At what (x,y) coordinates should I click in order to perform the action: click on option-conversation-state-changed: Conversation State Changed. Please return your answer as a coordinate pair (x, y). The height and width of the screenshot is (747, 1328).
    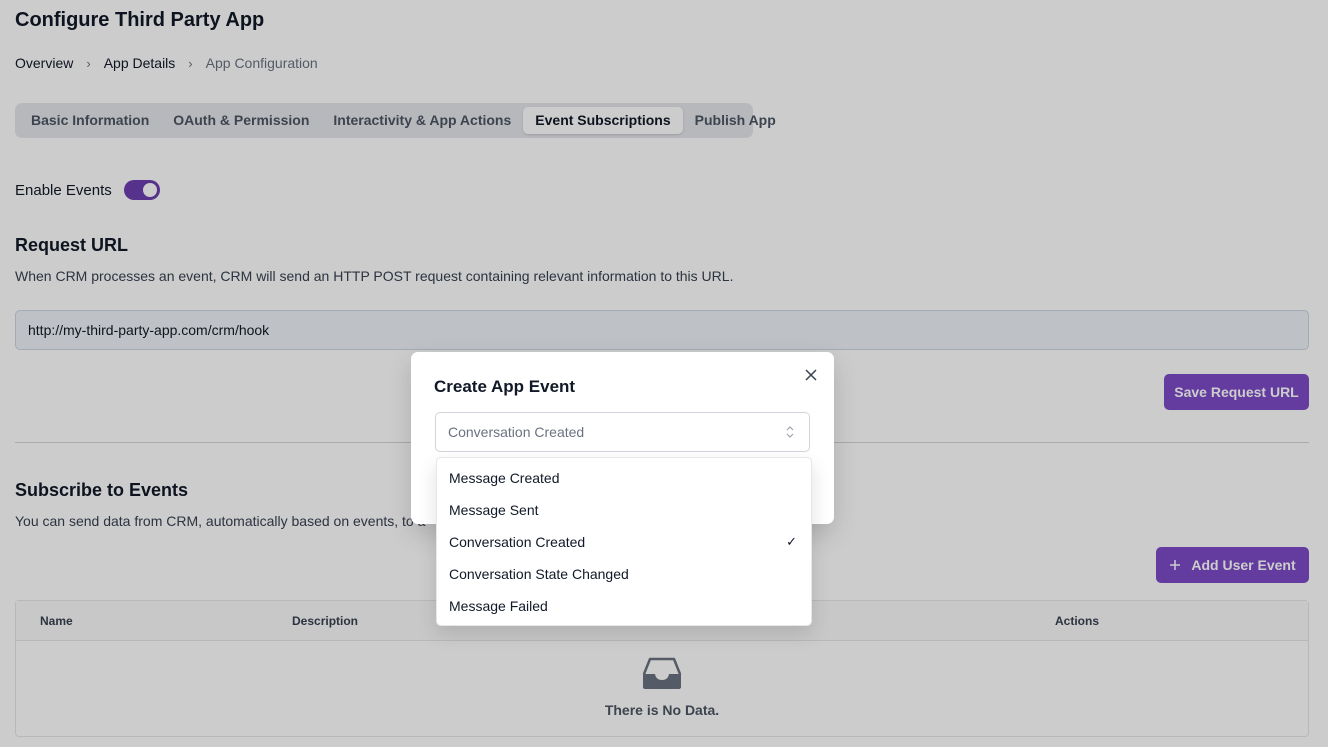
    Looking at the image, I should click on (624, 574).